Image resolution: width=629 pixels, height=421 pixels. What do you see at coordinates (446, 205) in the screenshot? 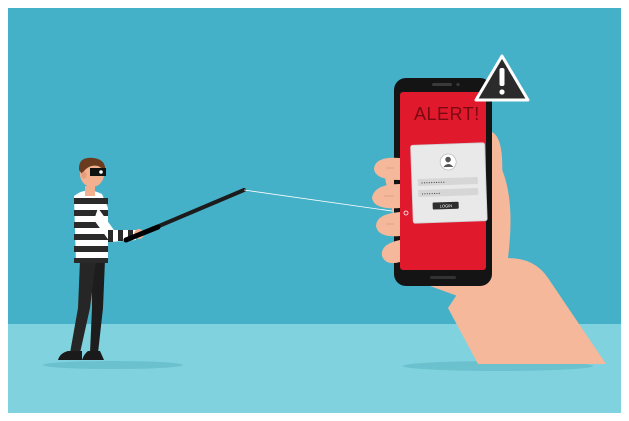
I see `login-button-label: LOGIN` at bounding box center [446, 205].